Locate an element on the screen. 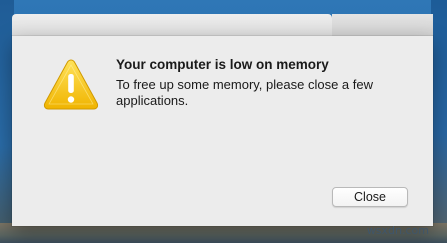 The width and height of the screenshot is (447, 243). background-window-titlebar-right is located at coordinates (382, 26).